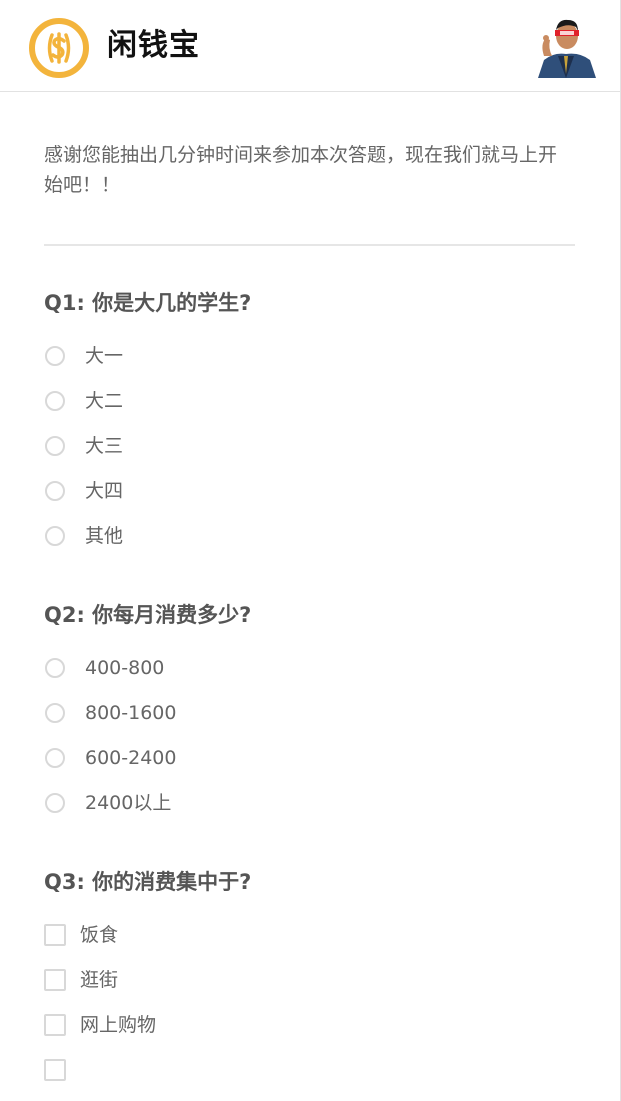 The width and height of the screenshot is (621, 1101). I want to click on option-shopping-street: 逛街, so click(309, 979).